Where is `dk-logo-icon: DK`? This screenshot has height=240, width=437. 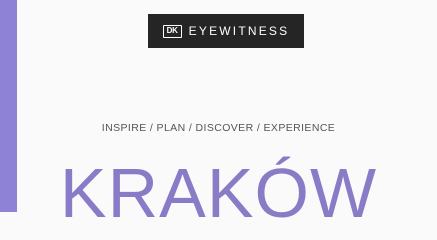
dk-logo-icon: DK is located at coordinates (172, 31).